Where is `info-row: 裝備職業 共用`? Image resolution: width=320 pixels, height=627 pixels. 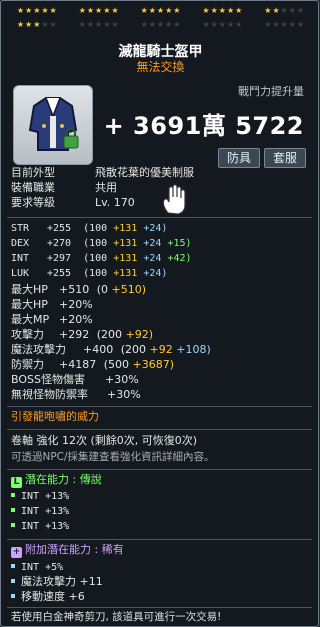
info-row: 裝備職業 共用 is located at coordinates (64, 188).